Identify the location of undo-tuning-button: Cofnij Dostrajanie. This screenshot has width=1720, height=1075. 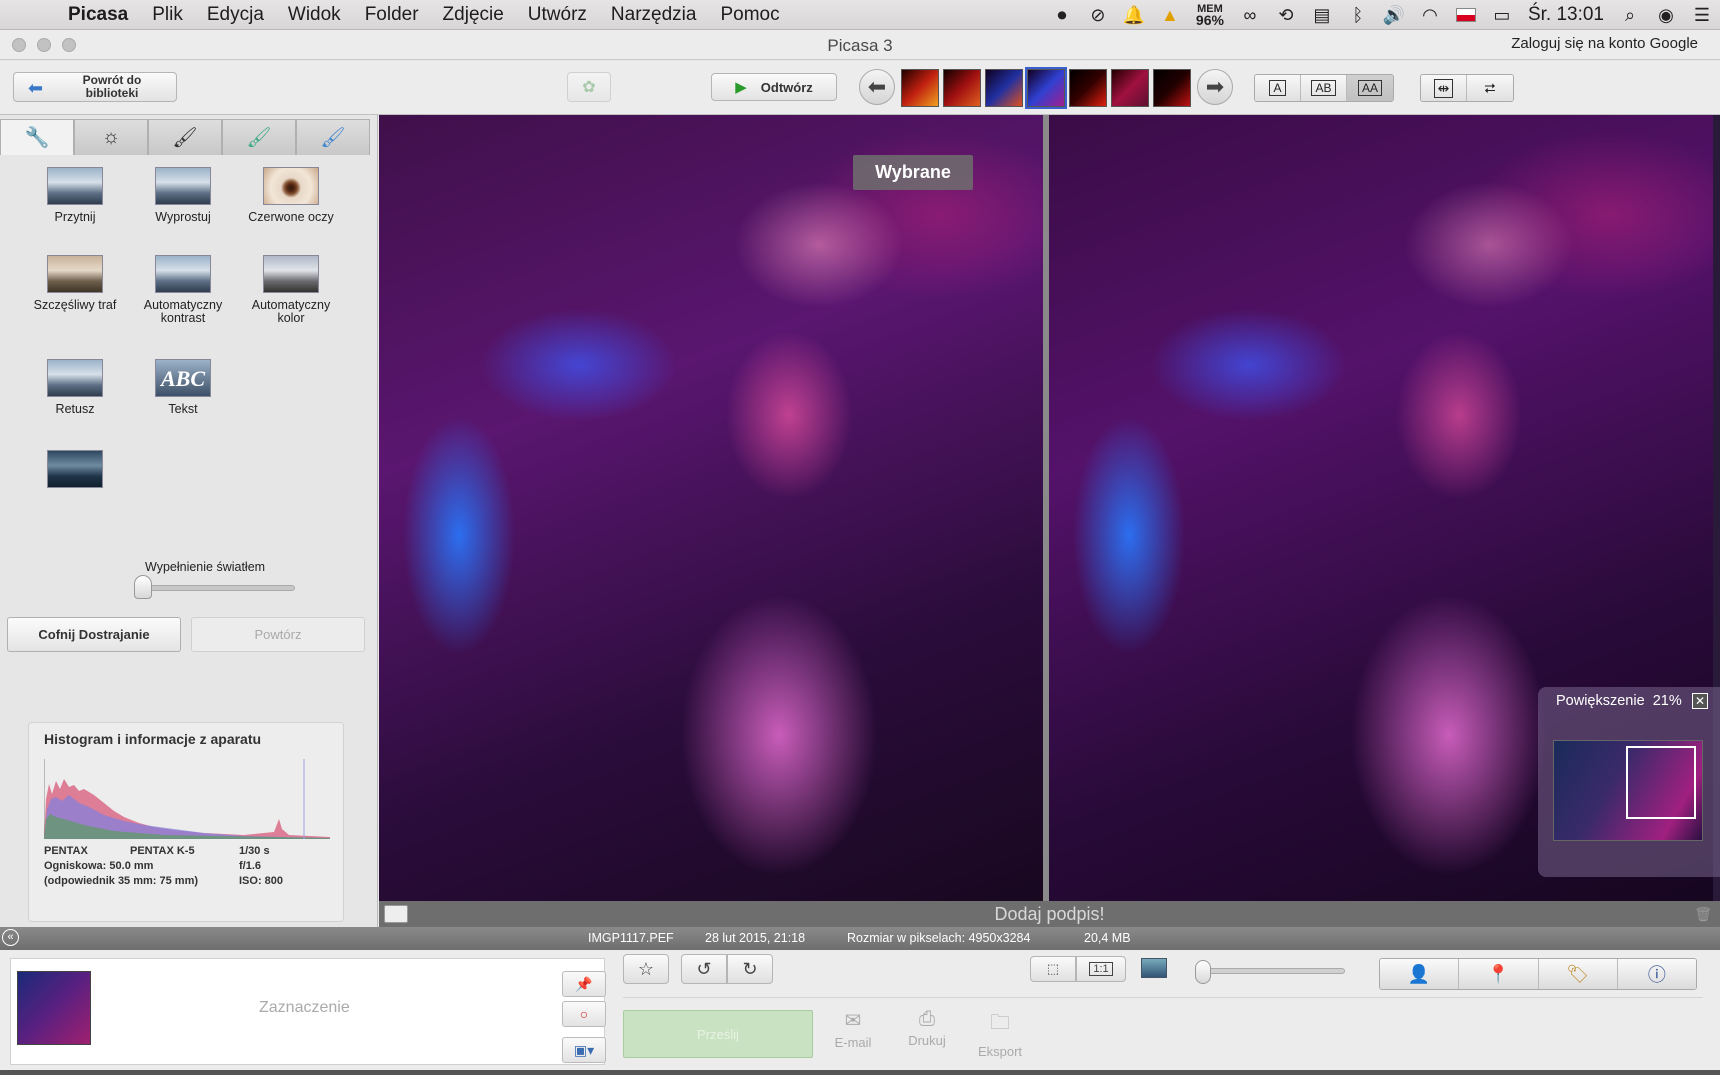
(94, 634).